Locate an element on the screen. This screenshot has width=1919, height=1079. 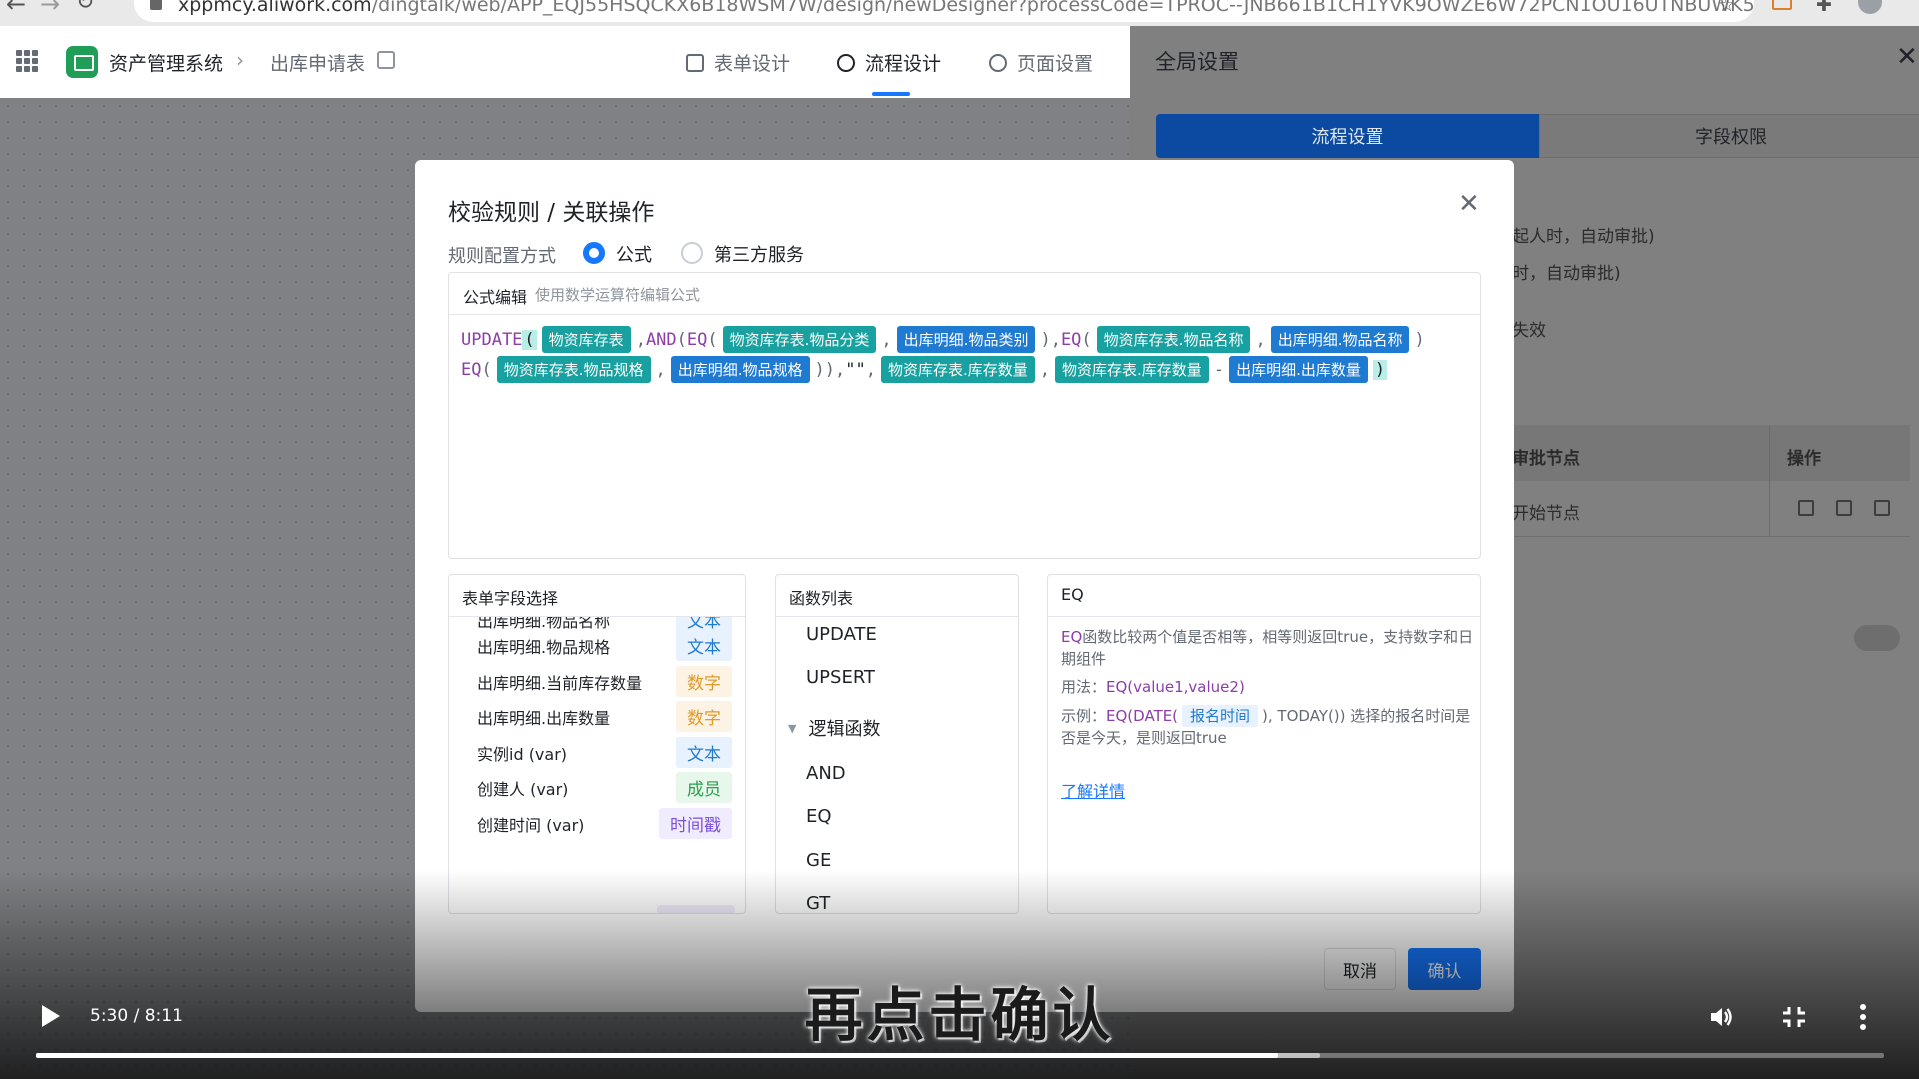
drawer-text-line: 失效 is located at coordinates (1529, 331).